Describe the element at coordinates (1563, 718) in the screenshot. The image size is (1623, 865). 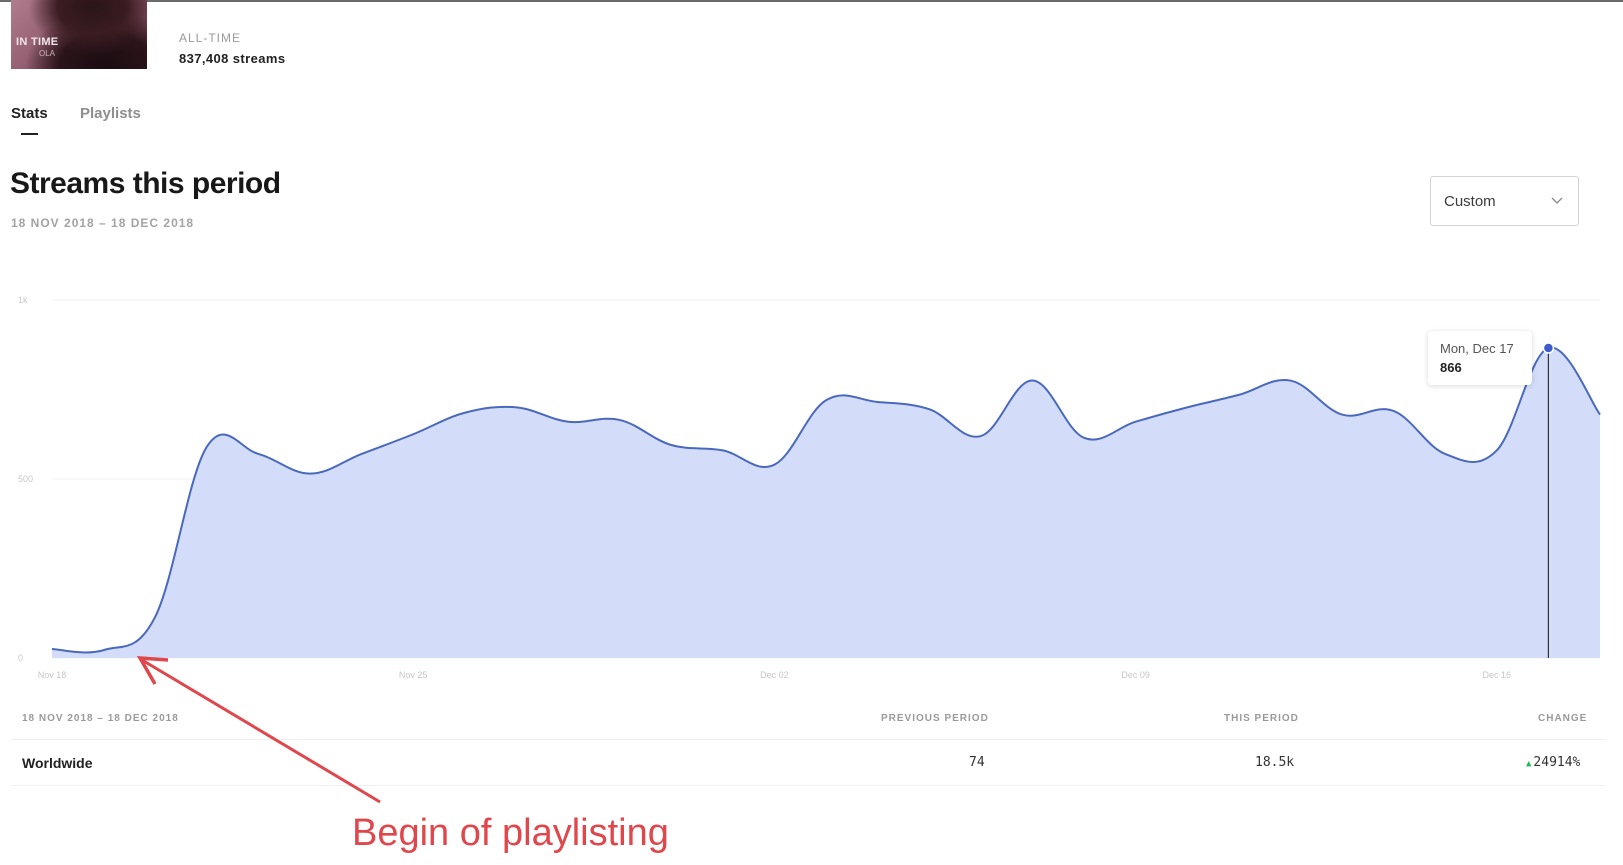
I see `table-header-change: CHANGE` at that location.